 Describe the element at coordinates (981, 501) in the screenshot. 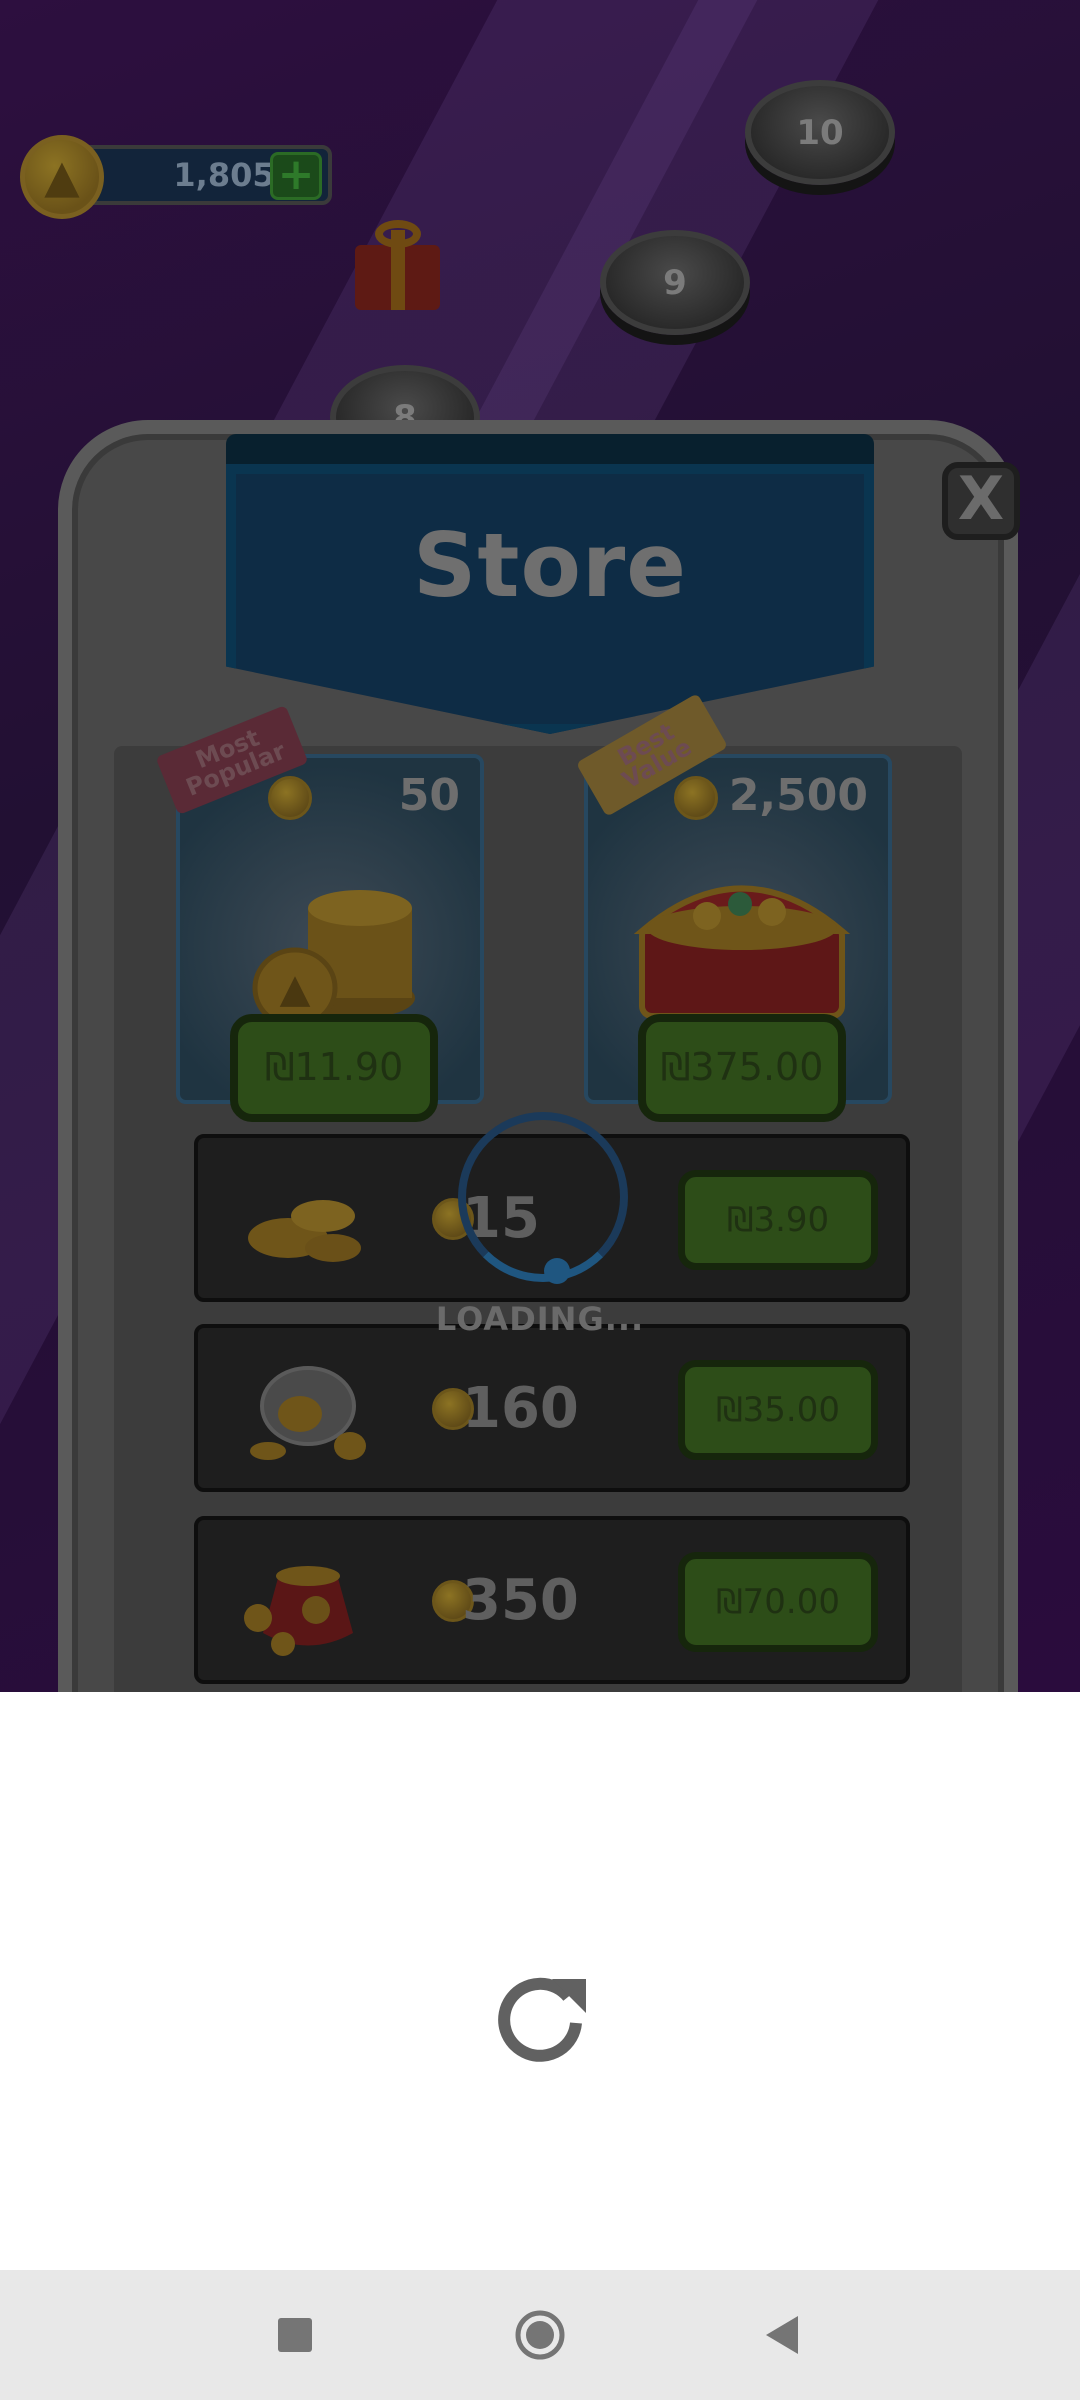

I see `close-button: X` at that location.